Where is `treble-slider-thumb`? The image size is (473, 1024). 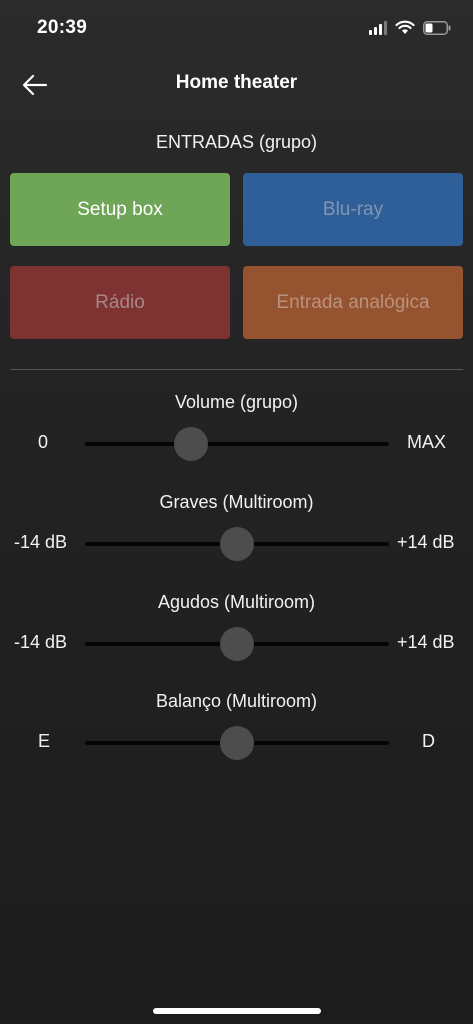 treble-slider-thumb is located at coordinates (237, 644).